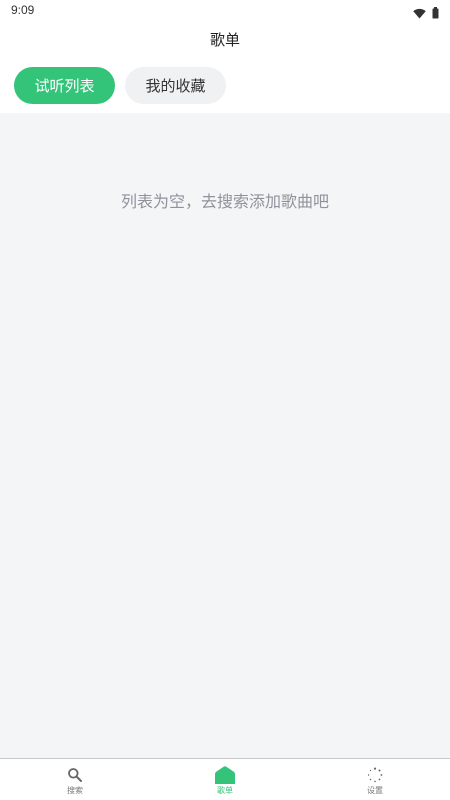 The image size is (450, 800). Describe the element at coordinates (75, 790) in the screenshot. I see `nav-label-search: 搜索` at that location.